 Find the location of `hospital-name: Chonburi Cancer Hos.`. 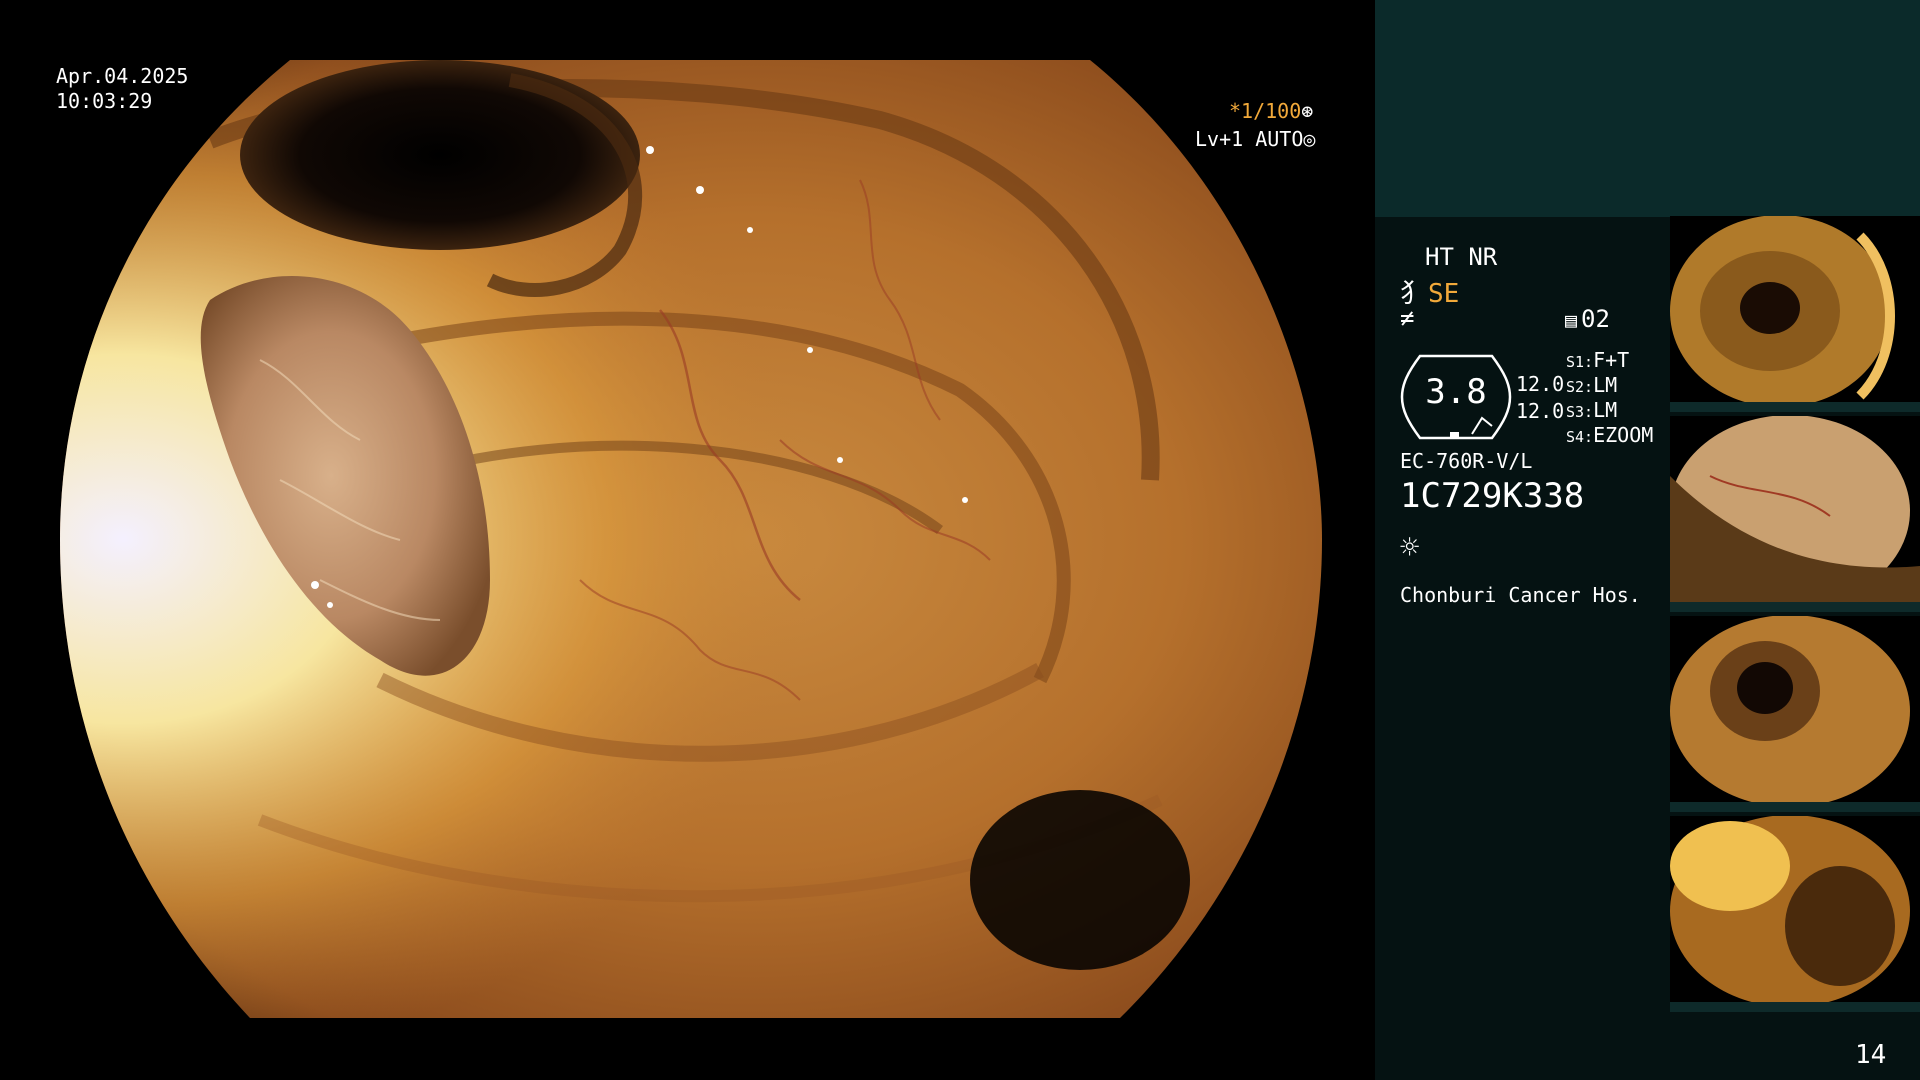

hospital-name: Chonburi Cancer Hos. is located at coordinates (1520, 595).